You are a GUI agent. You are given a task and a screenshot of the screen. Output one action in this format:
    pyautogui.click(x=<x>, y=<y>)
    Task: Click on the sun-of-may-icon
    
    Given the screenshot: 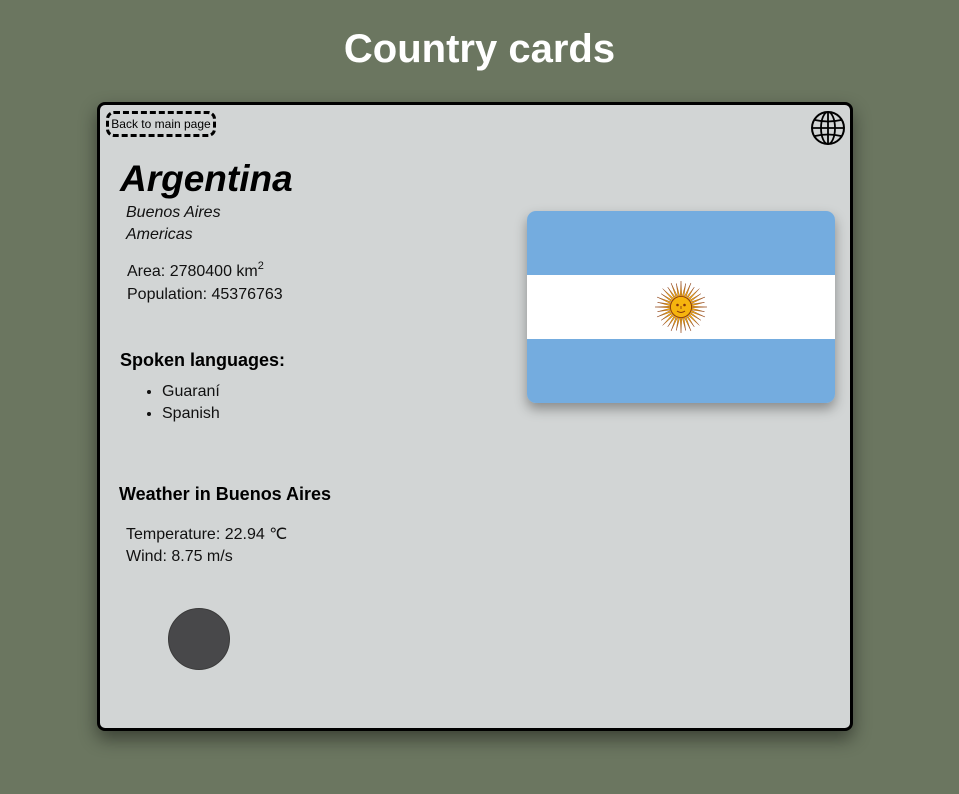 What is the action you would take?
    pyautogui.click(x=681, y=307)
    